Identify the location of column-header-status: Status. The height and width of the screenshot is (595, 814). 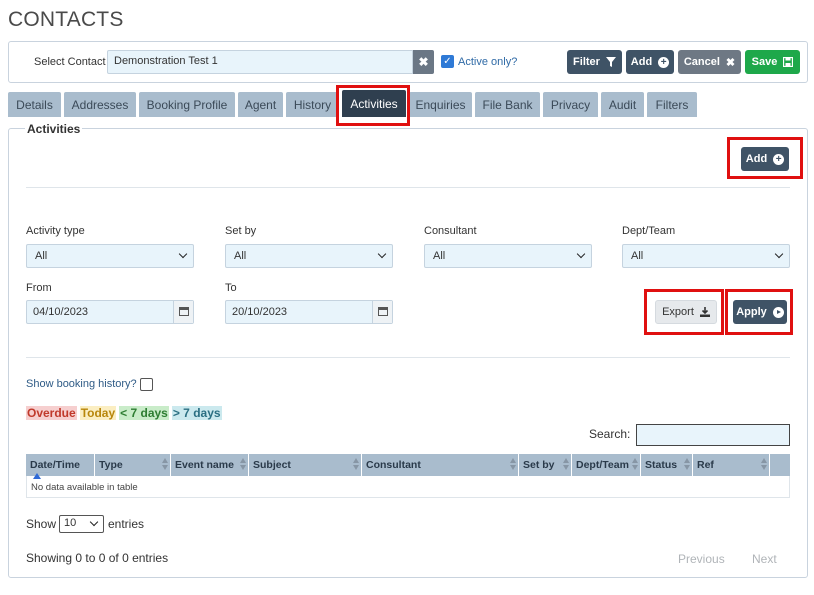
(667, 465).